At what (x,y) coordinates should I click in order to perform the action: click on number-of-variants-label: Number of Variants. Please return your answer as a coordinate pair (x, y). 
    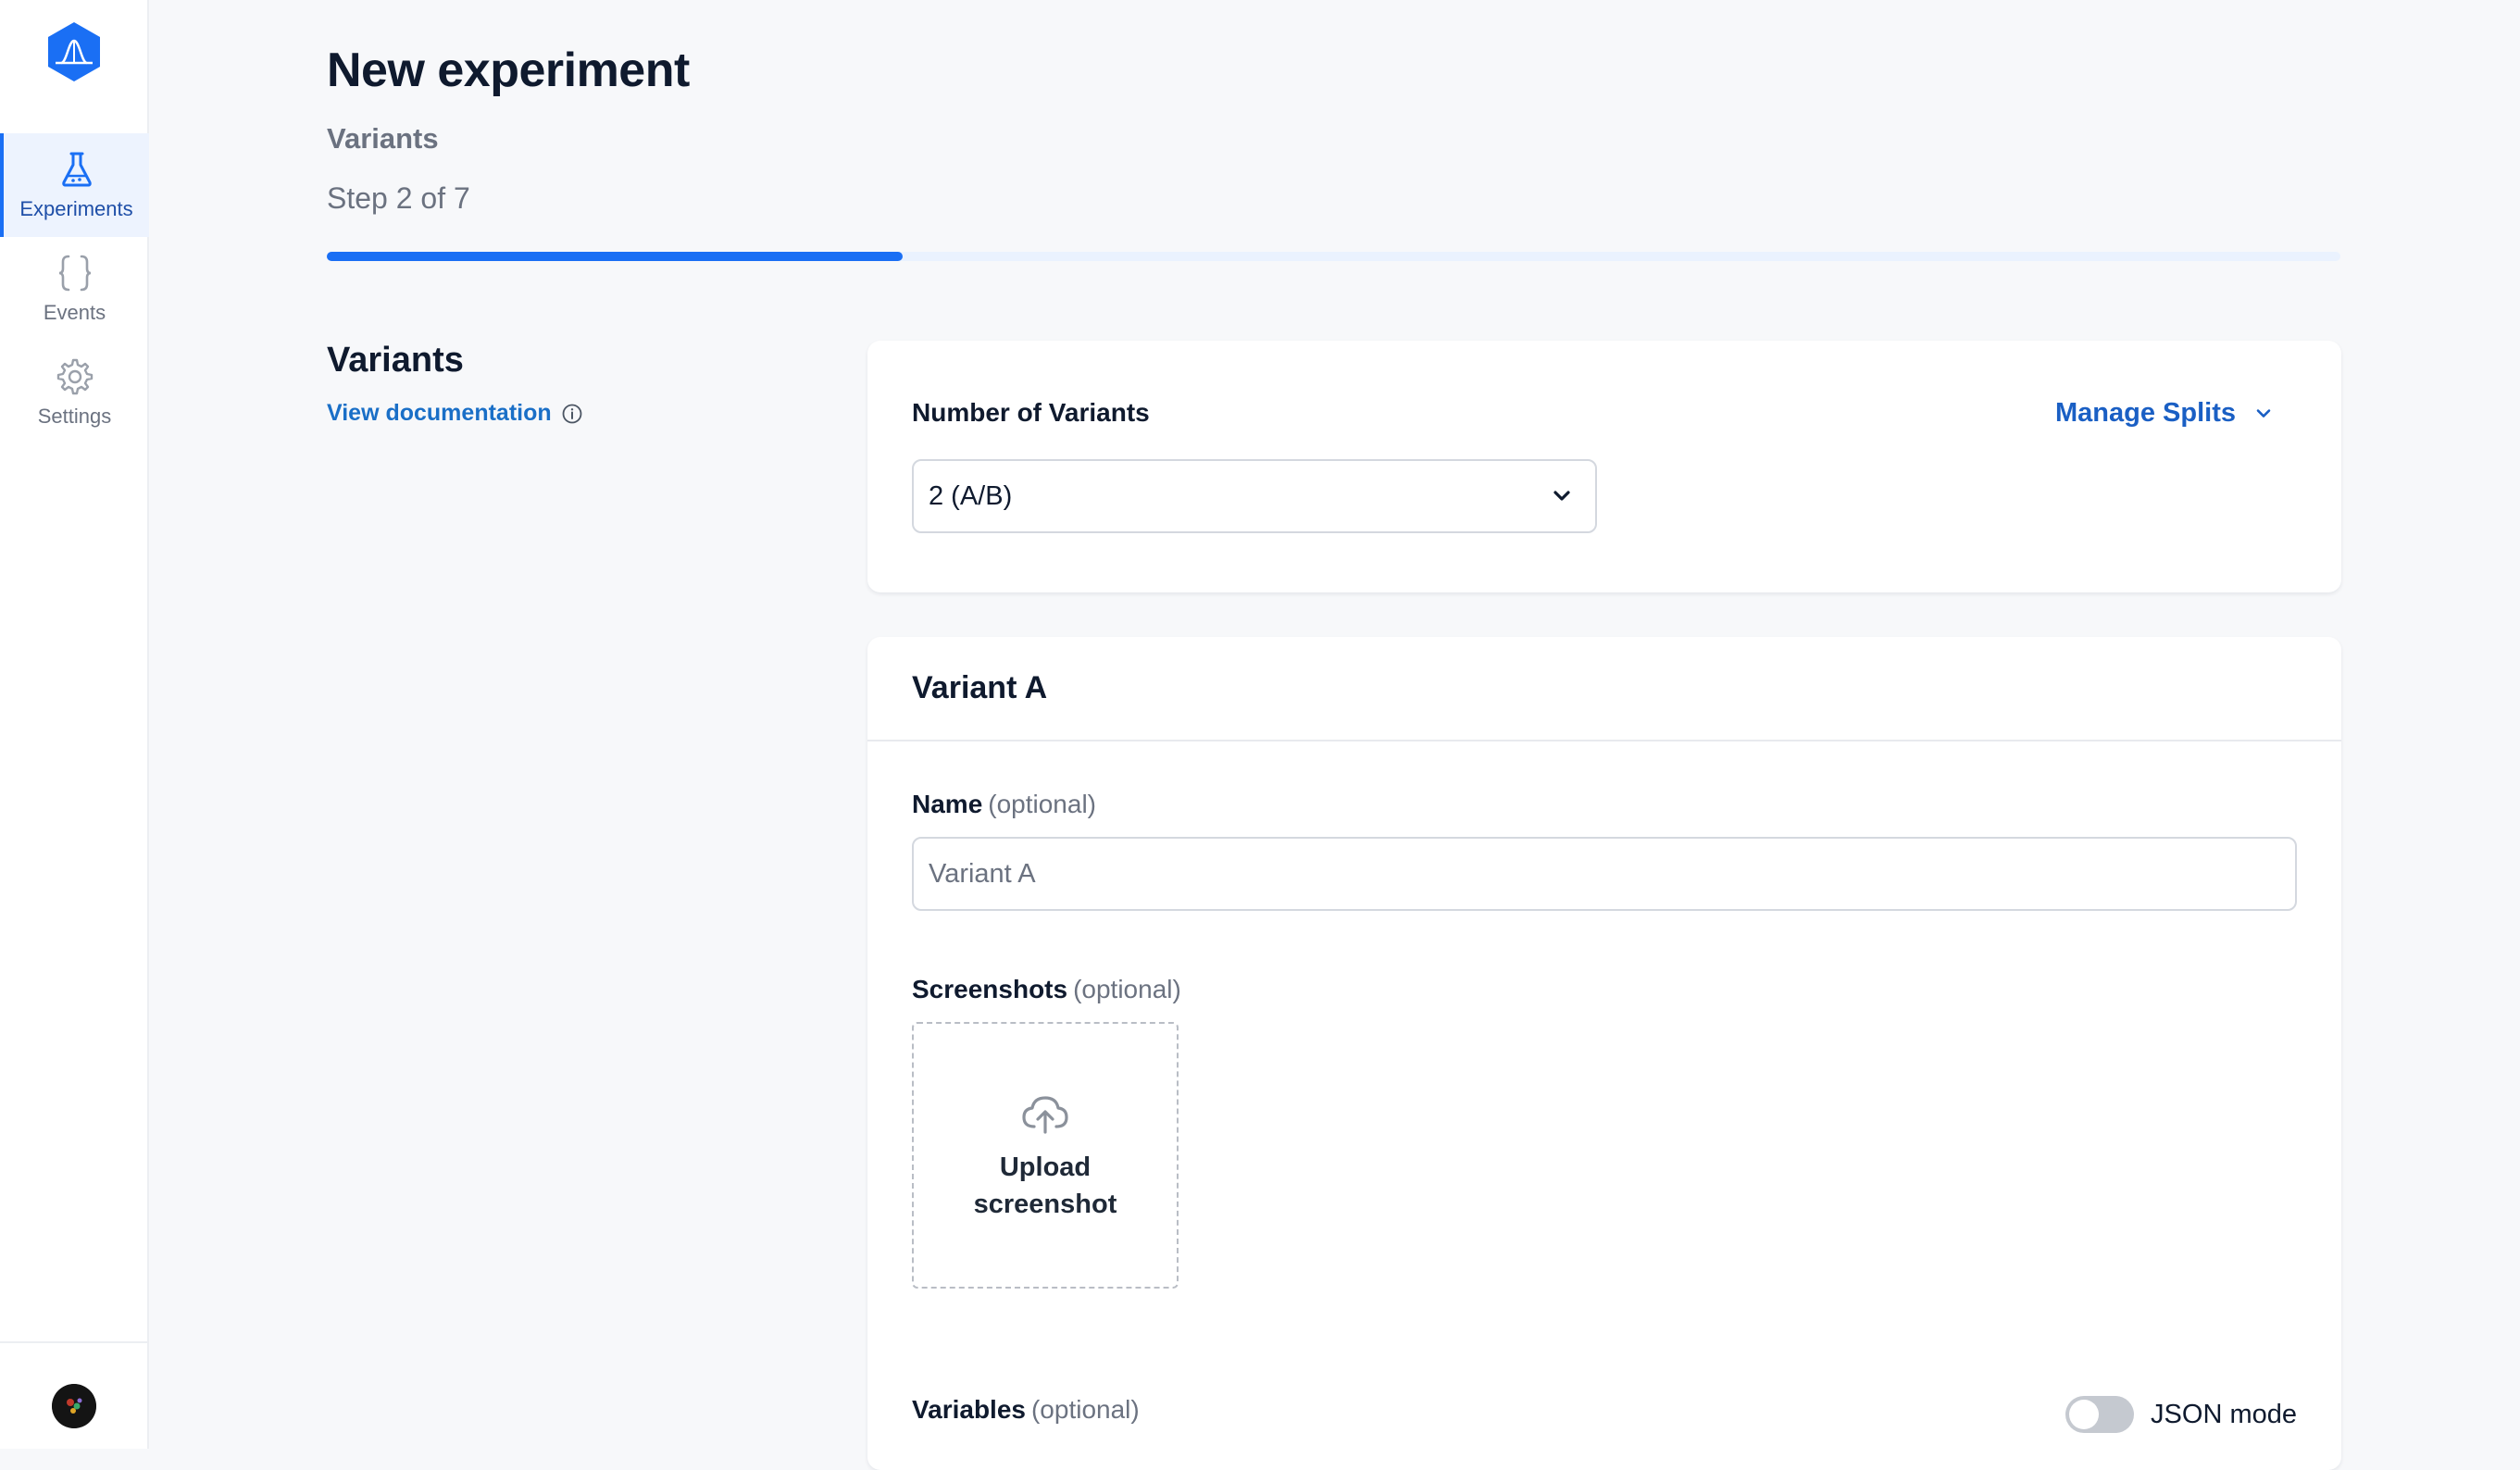
    Looking at the image, I should click on (1031, 412).